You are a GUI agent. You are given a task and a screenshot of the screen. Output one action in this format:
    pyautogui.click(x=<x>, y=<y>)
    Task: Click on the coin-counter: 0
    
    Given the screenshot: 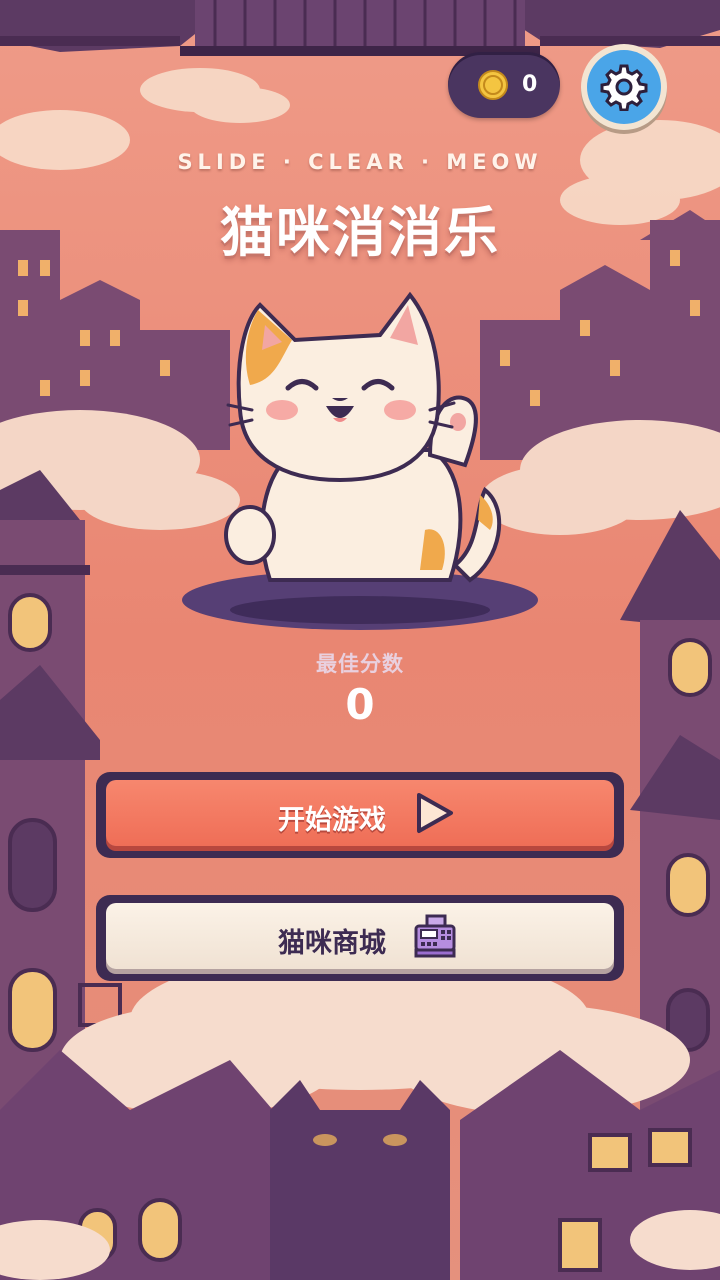 What is the action you would take?
    pyautogui.click(x=504, y=85)
    